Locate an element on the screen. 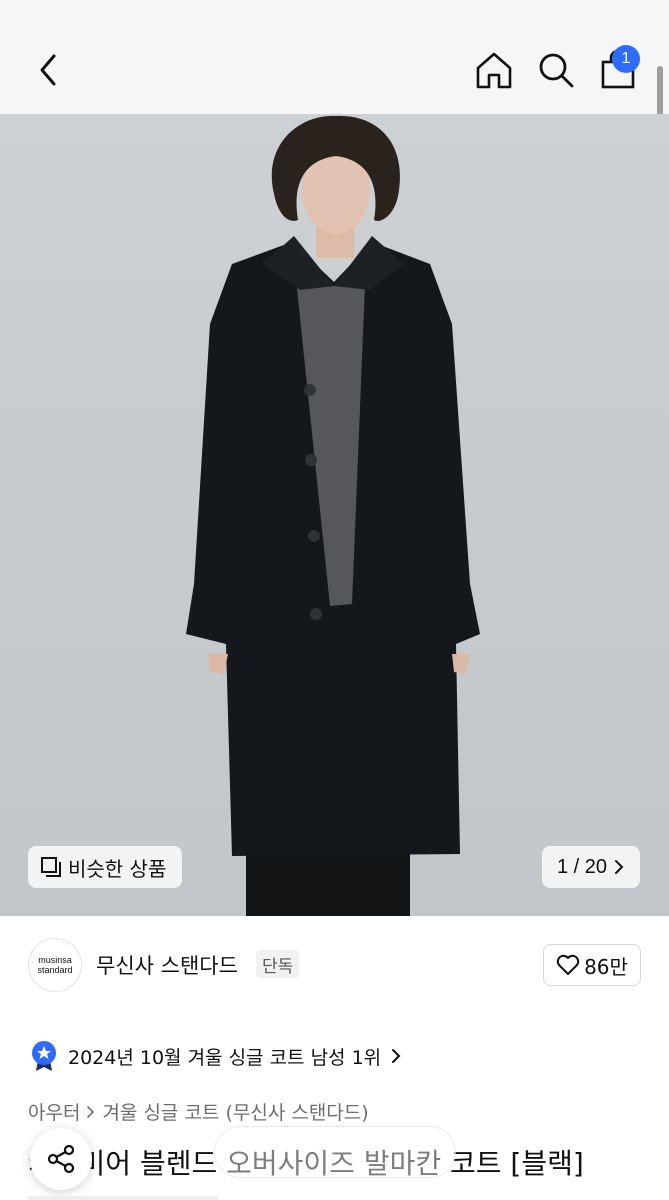 The height and width of the screenshot is (1200, 669). search-button is located at coordinates (556, 70).